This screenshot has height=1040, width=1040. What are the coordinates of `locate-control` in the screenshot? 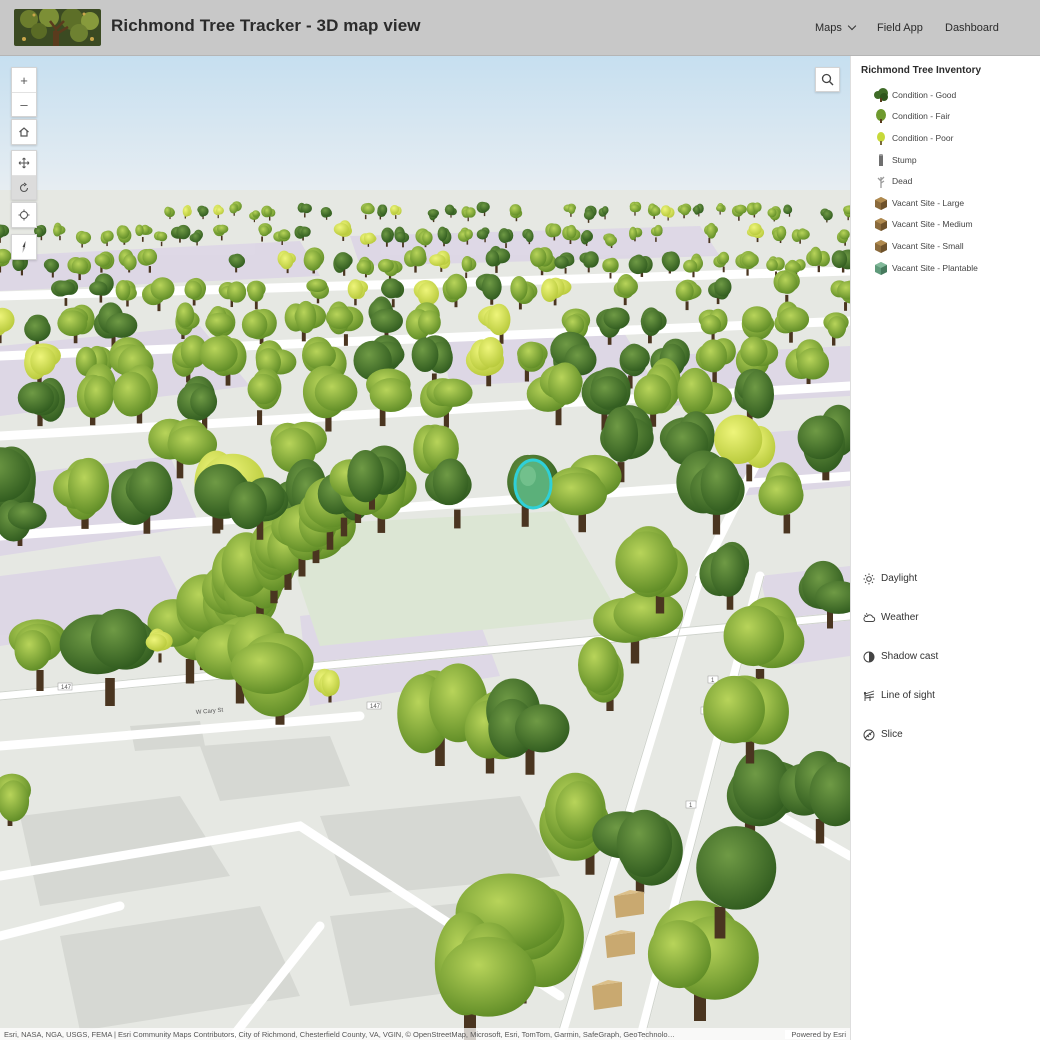 It's located at (24, 215).